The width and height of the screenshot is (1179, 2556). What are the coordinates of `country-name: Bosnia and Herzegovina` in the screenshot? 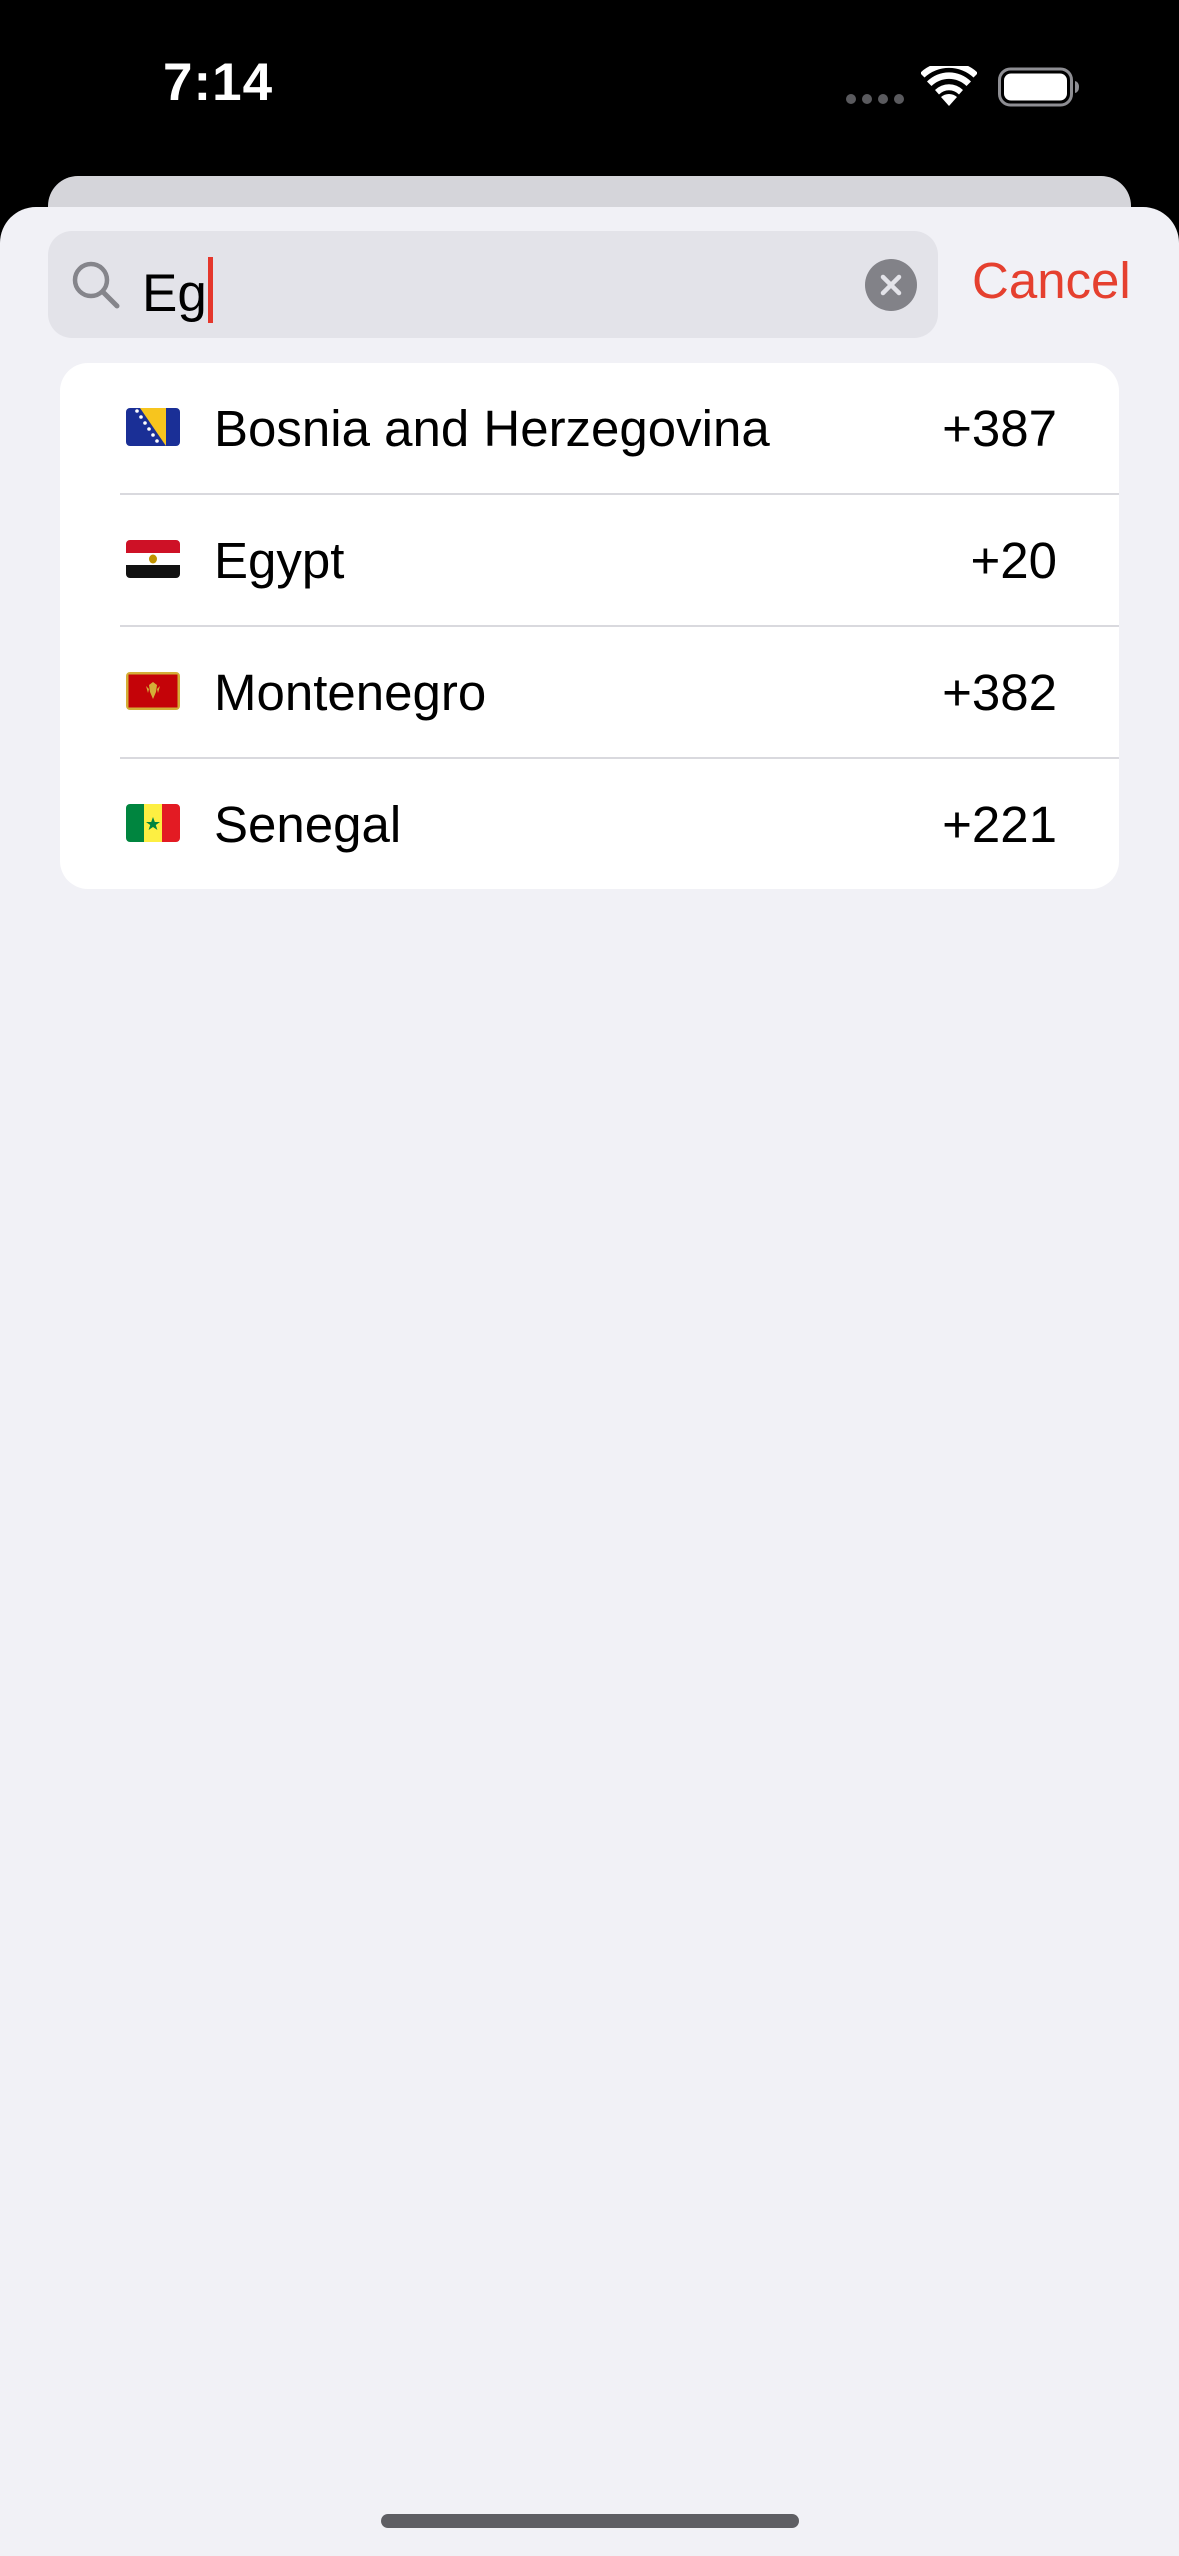 It's located at (492, 428).